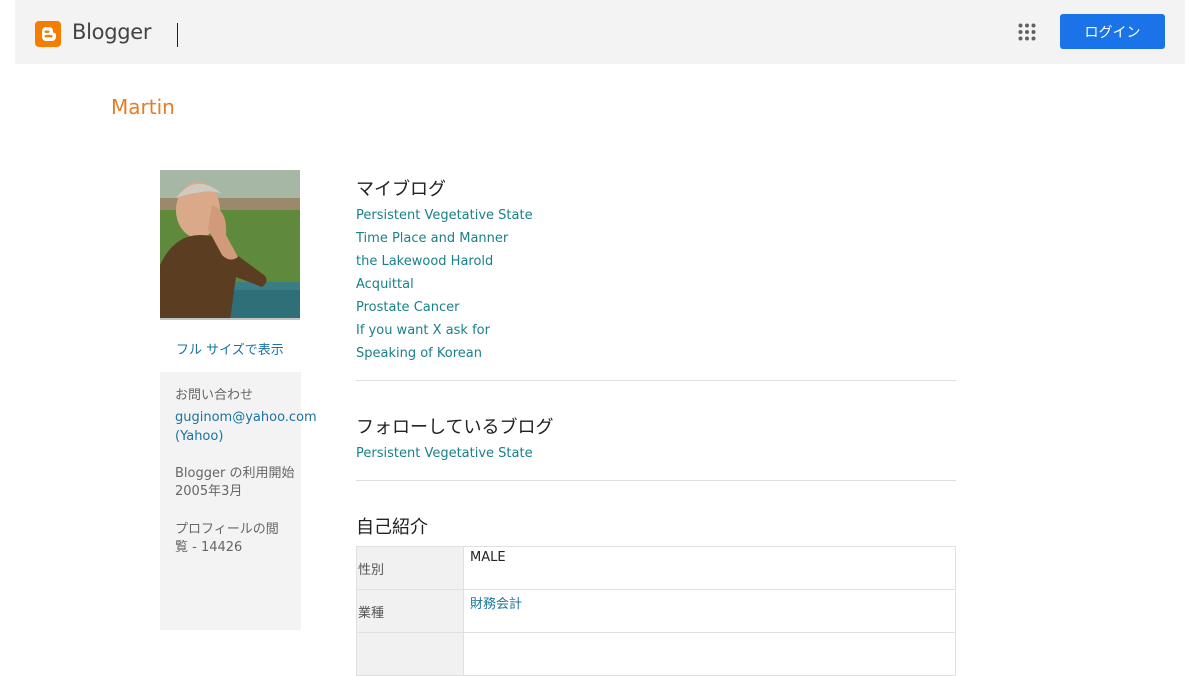 The width and height of the screenshot is (1200, 676). What do you see at coordinates (230, 348) in the screenshot?
I see `view-full-size-link: フル サイズで表示` at bounding box center [230, 348].